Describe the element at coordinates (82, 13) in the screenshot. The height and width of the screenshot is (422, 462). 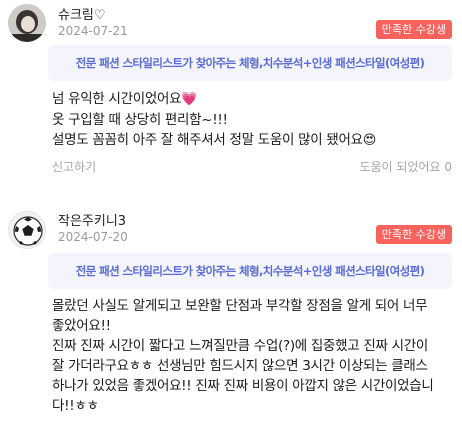
I see `username: 슈크림♡` at that location.